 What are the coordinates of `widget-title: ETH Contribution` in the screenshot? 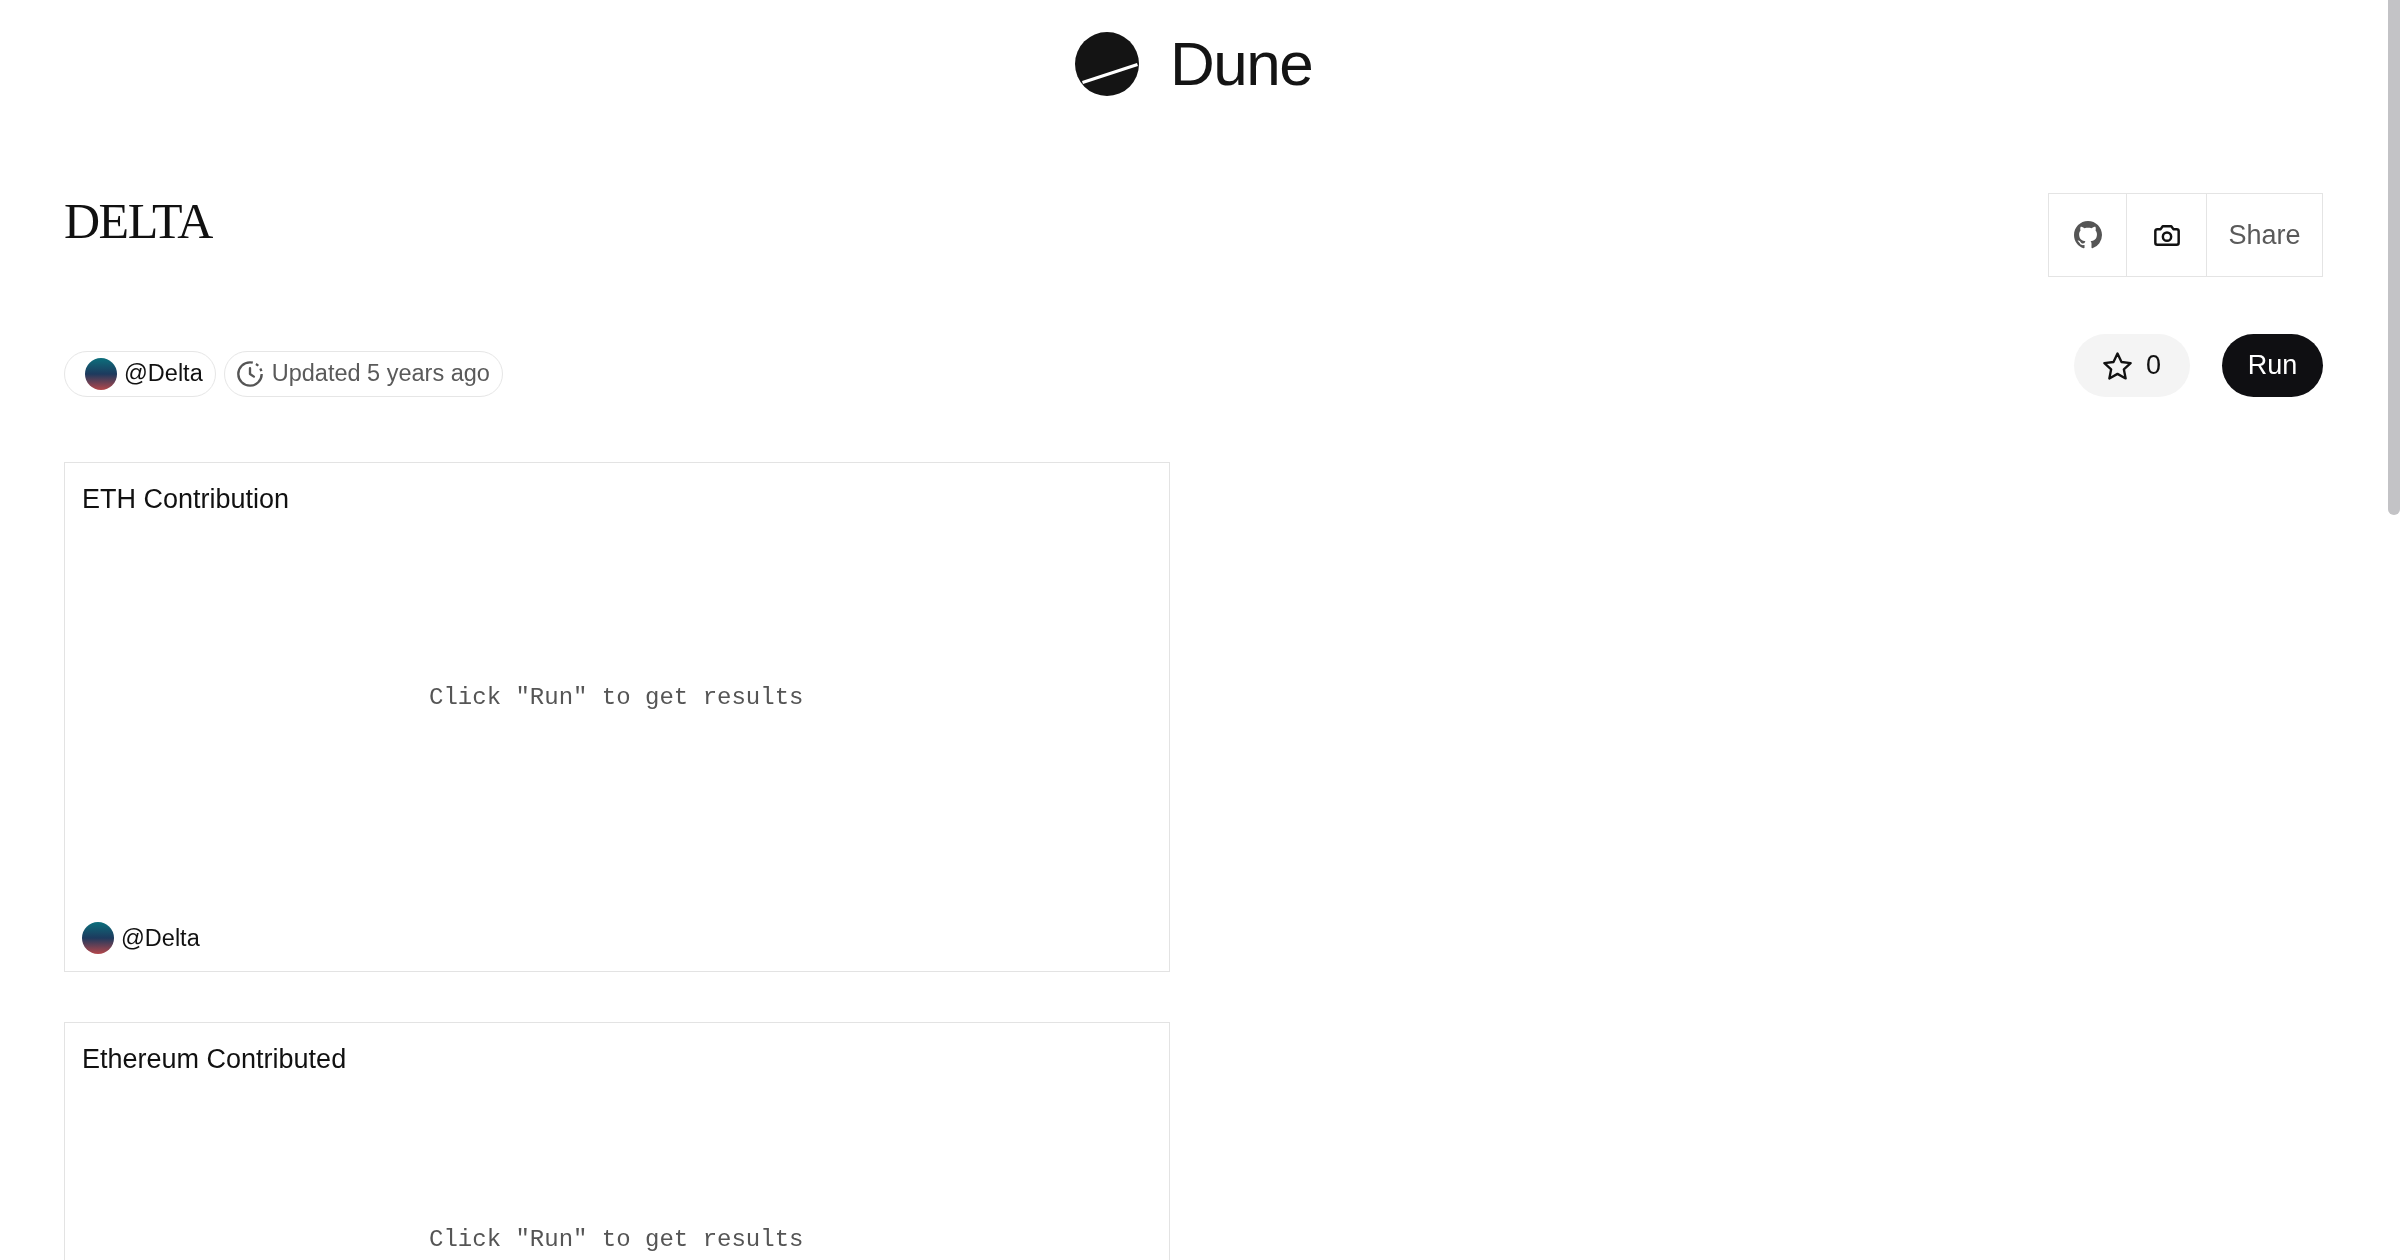 It's located at (186, 499).